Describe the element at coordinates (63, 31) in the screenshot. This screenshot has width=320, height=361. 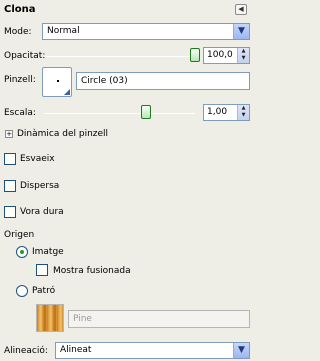
I see `mode-value: Normal` at that location.